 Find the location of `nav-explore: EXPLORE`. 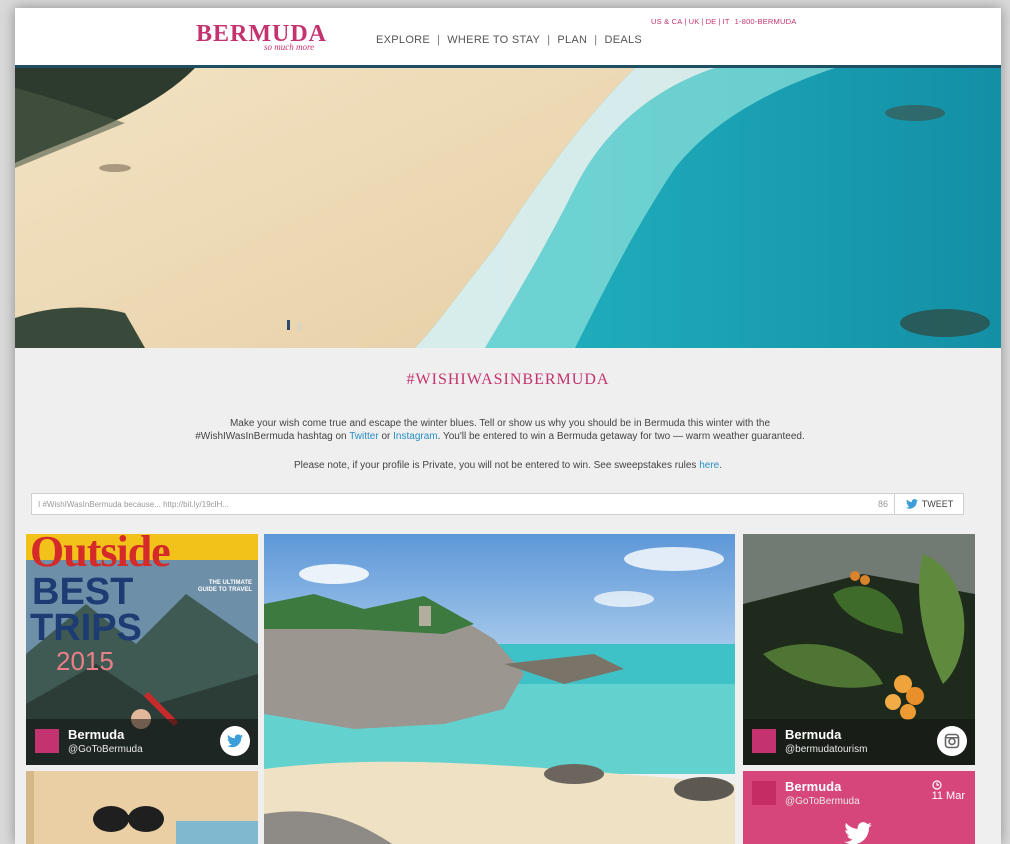

nav-explore: EXPLORE is located at coordinates (403, 40).